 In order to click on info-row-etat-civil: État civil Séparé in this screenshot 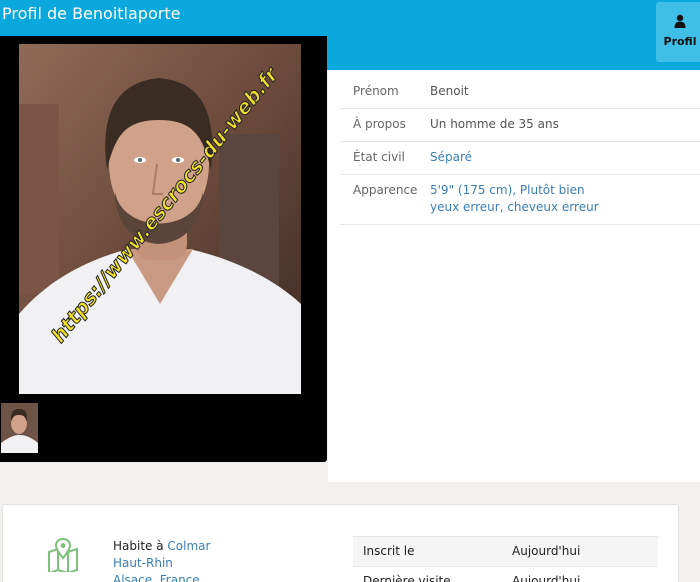, I will do `click(520, 158)`.